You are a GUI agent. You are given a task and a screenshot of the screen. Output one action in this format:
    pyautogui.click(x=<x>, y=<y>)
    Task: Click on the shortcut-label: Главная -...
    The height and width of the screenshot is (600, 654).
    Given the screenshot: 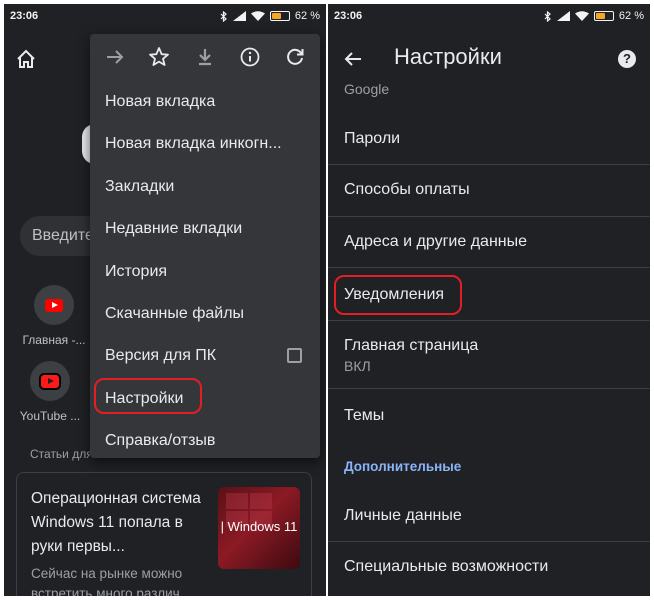 What is the action you would take?
    pyautogui.click(x=54, y=340)
    